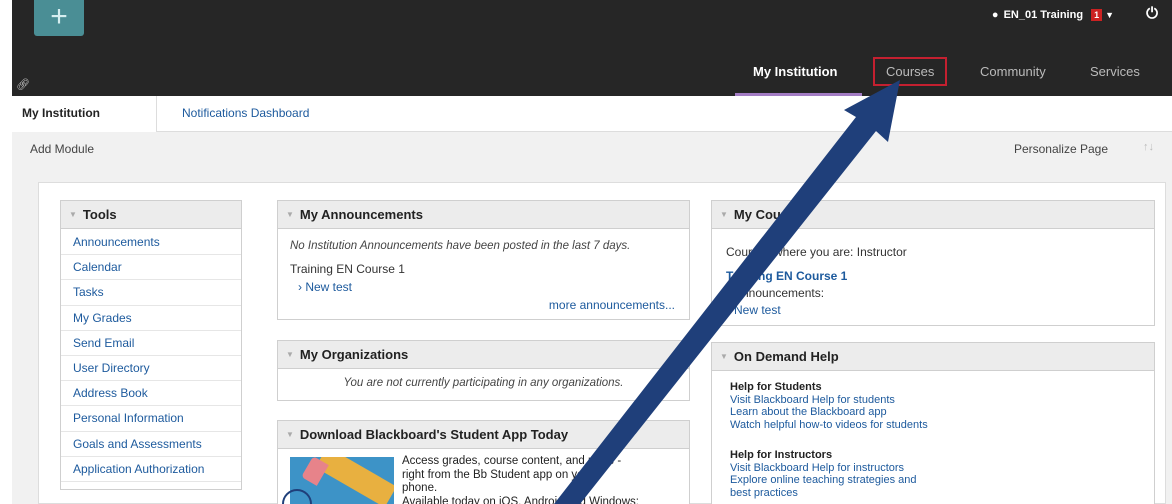  What do you see at coordinates (151, 243) in the screenshot?
I see `tool-link: Announcements` at bounding box center [151, 243].